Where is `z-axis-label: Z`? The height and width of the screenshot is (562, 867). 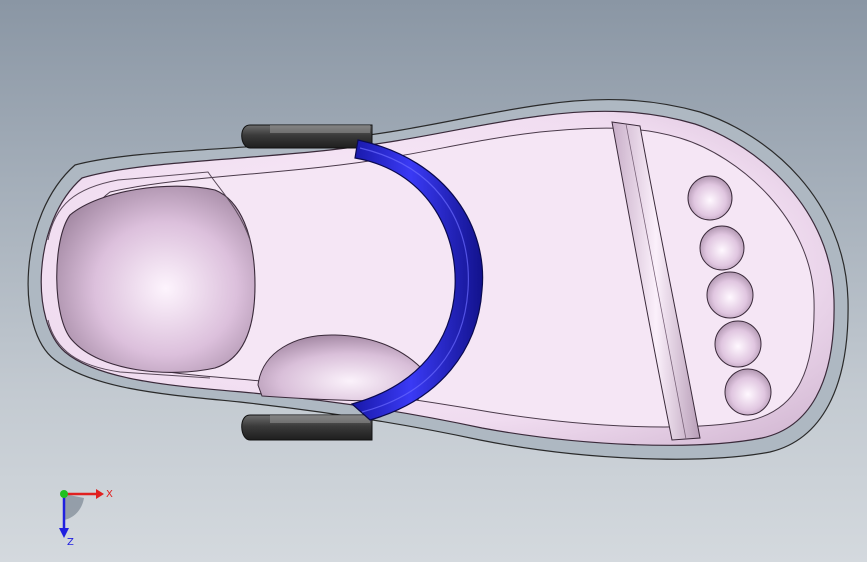 z-axis-label: Z is located at coordinates (70, 542).